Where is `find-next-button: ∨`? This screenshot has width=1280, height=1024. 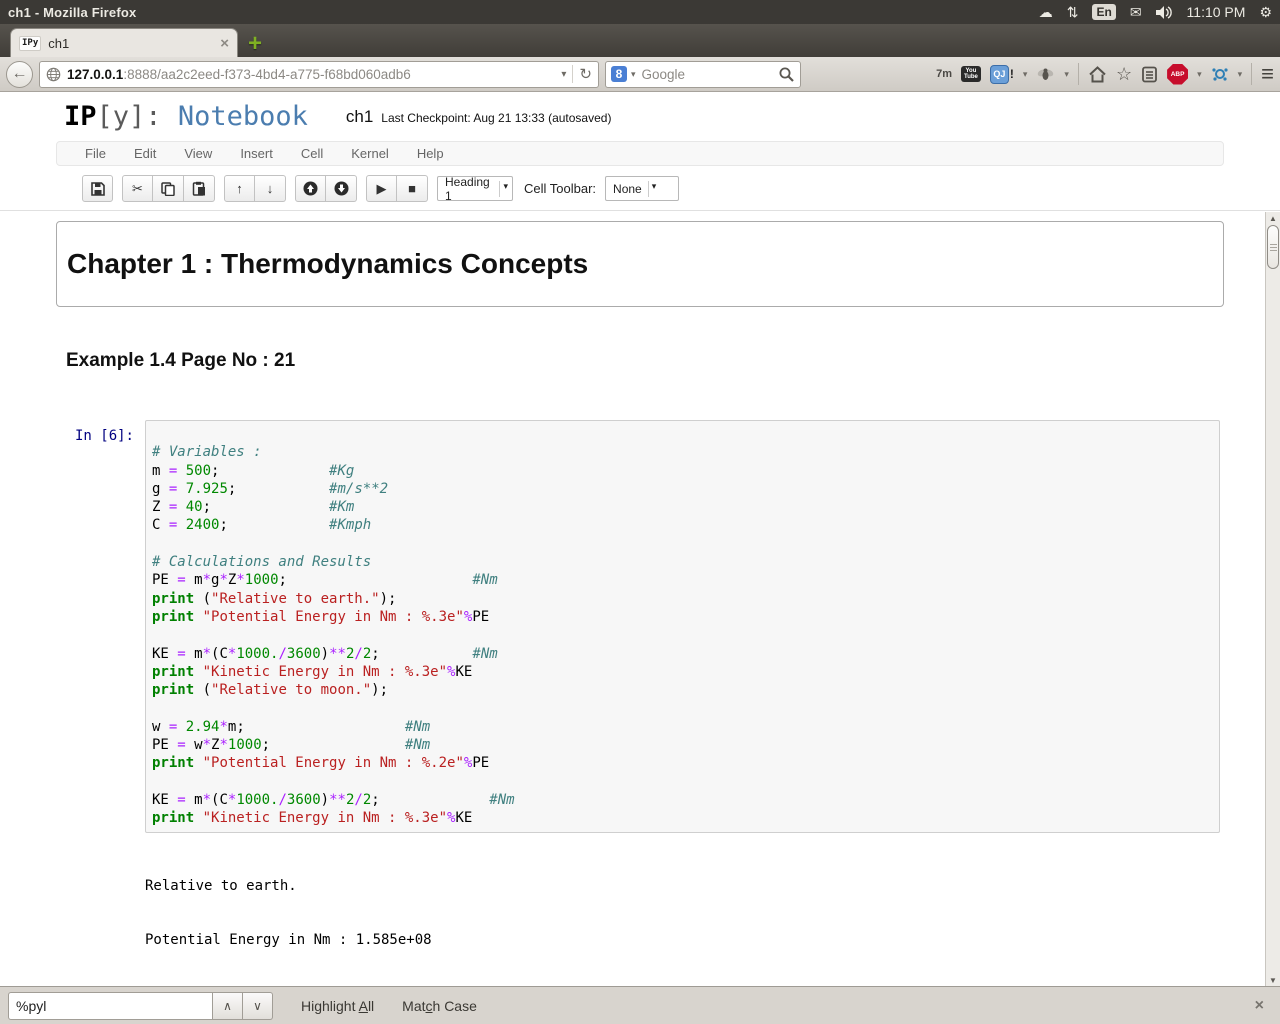
find-next-button: ∨ is located at coordinates (258, 1005).